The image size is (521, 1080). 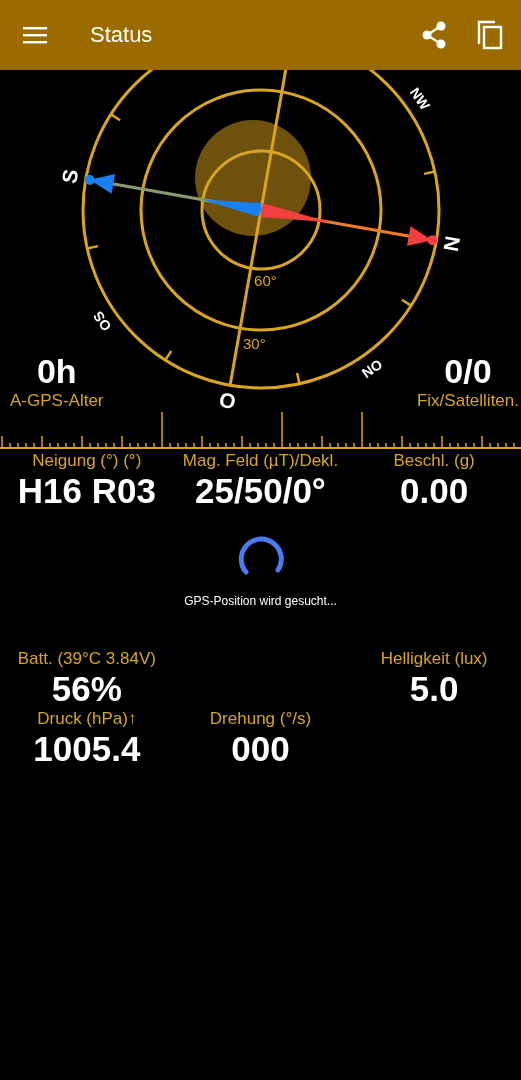 I want to click on sensor-label: Helligkeit (lux), so click(x=434, y=659).